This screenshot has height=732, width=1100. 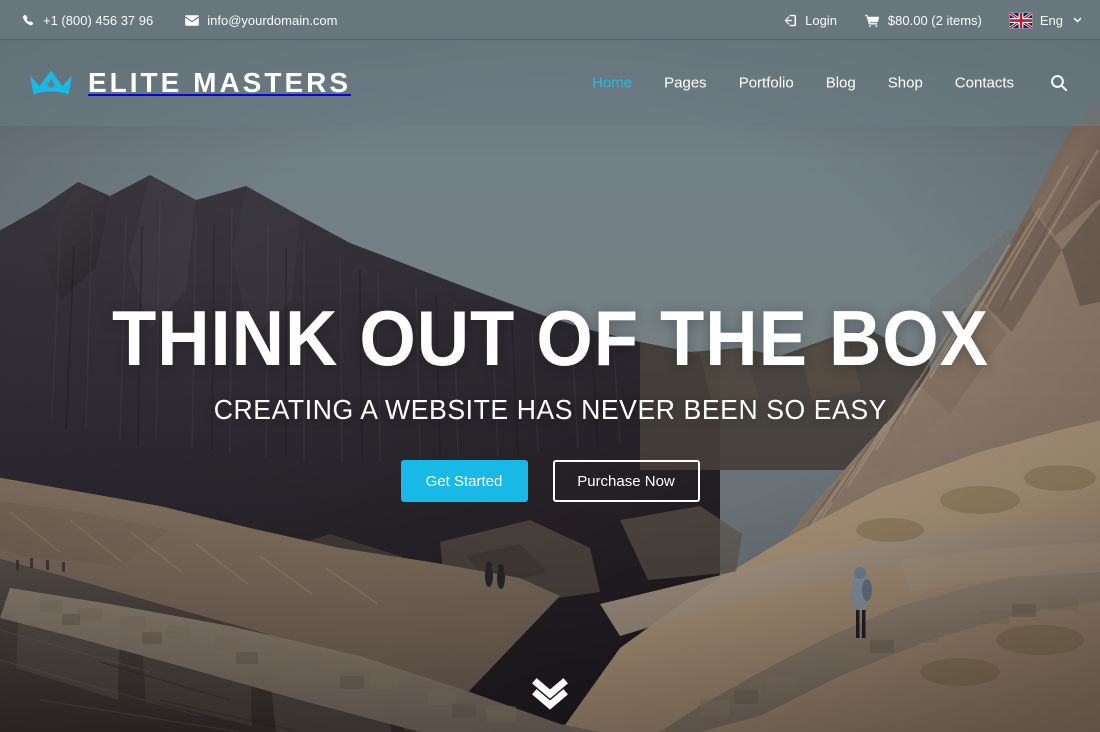 I want to click on sign-in-icon, so click(x=790, y=20).